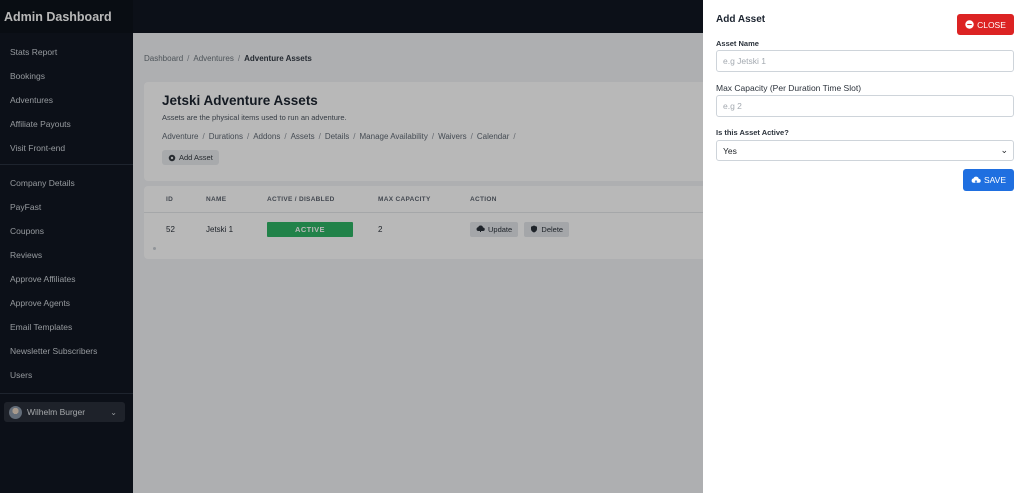 The width and height of the screenshot is (1024, 493). What do you see at coordinates (865, 106) in the screenshot?
I see `max-capacity-input` at bounding box center [865, 106].